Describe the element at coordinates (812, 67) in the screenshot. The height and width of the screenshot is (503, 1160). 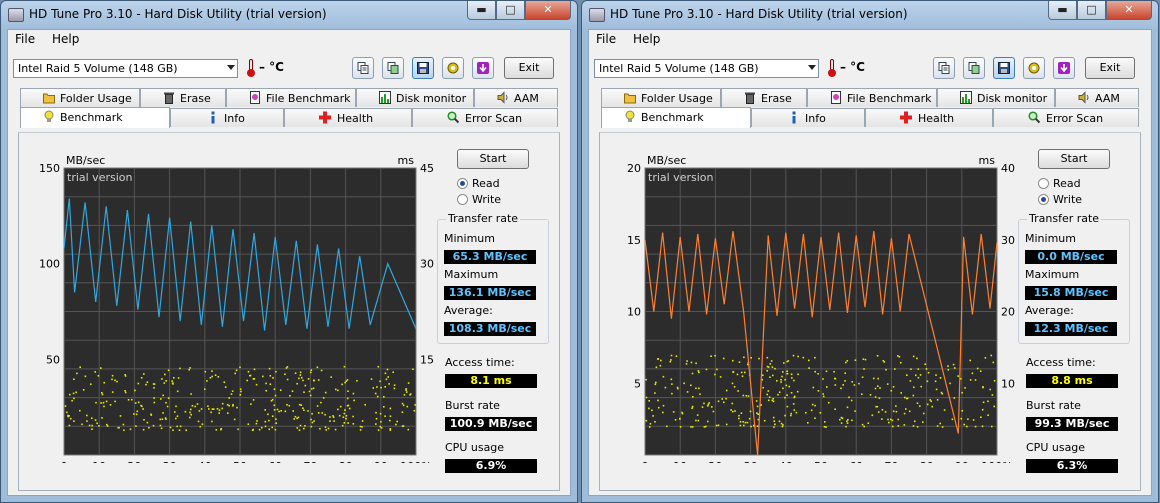
I see `chevron-down-icon` at that location.